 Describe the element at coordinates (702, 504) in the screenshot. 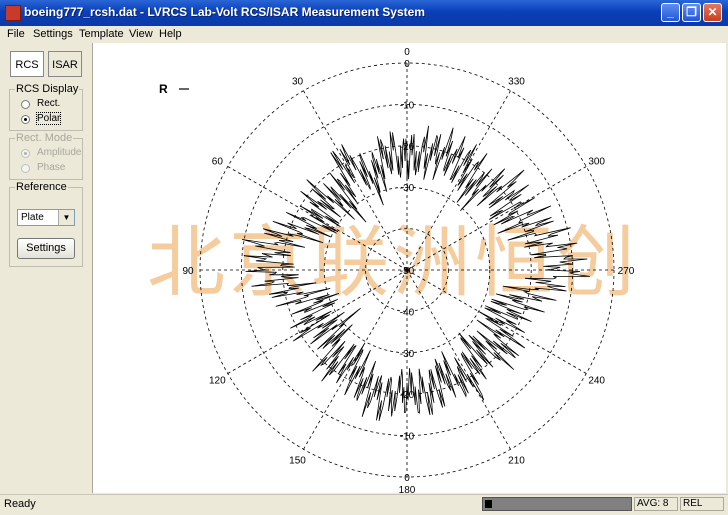

I see `mode-indicator: REL` at that location.